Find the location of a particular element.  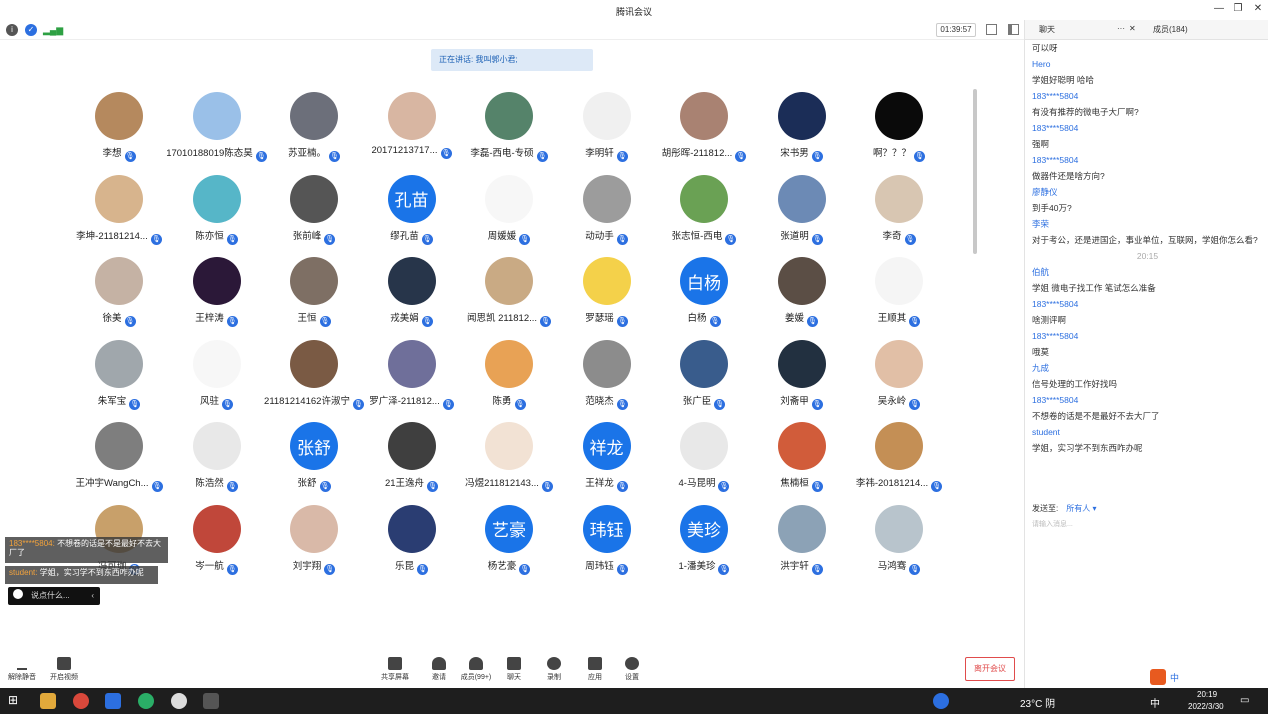

shield-icon: ✓ is located at coordinates (31, 30).